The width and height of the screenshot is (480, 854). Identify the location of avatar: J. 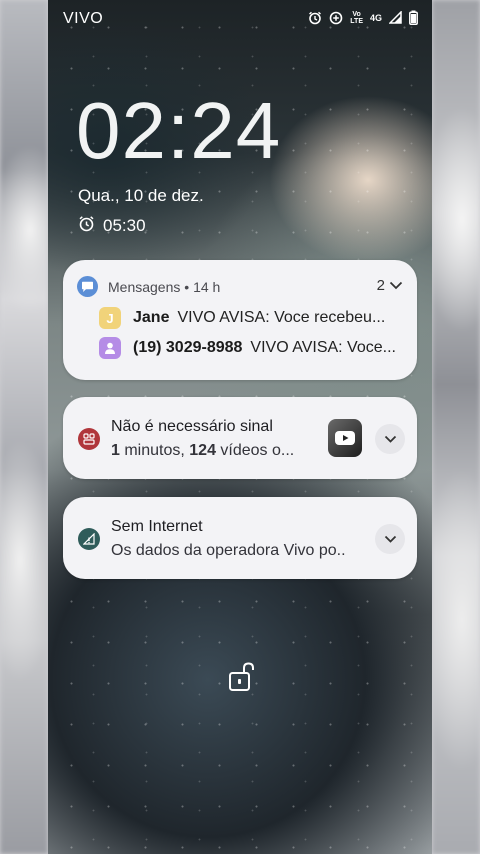
(110, 318).